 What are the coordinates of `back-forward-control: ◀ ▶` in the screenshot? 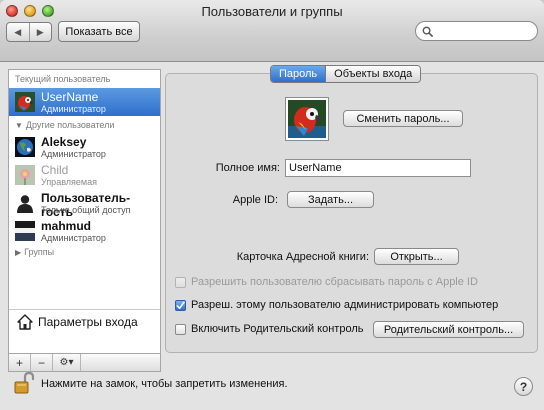 It's located at (29, 32).